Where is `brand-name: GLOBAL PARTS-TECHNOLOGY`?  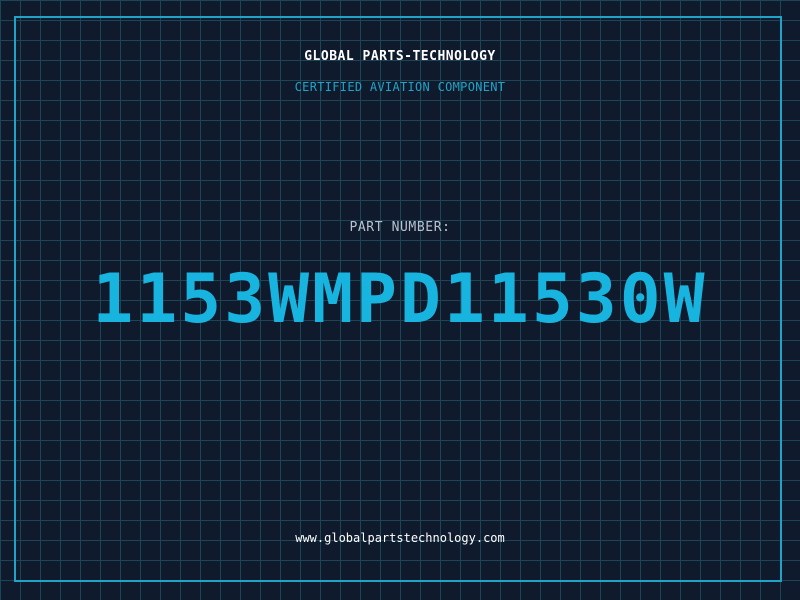
brand-name: GLOBAL PARTS-TECHNOLOGY is located at coordinates (400, 56).